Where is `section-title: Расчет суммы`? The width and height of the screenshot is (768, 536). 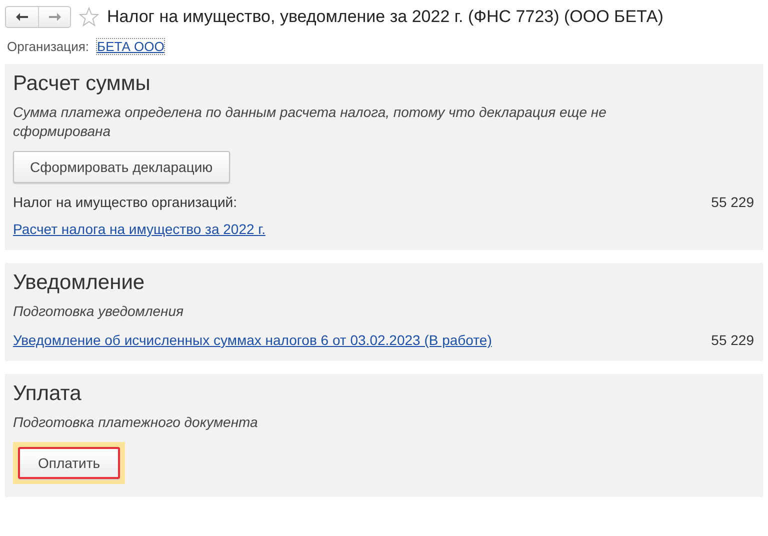
section-title: Расчет суммы is located at coordinates (82, 84).